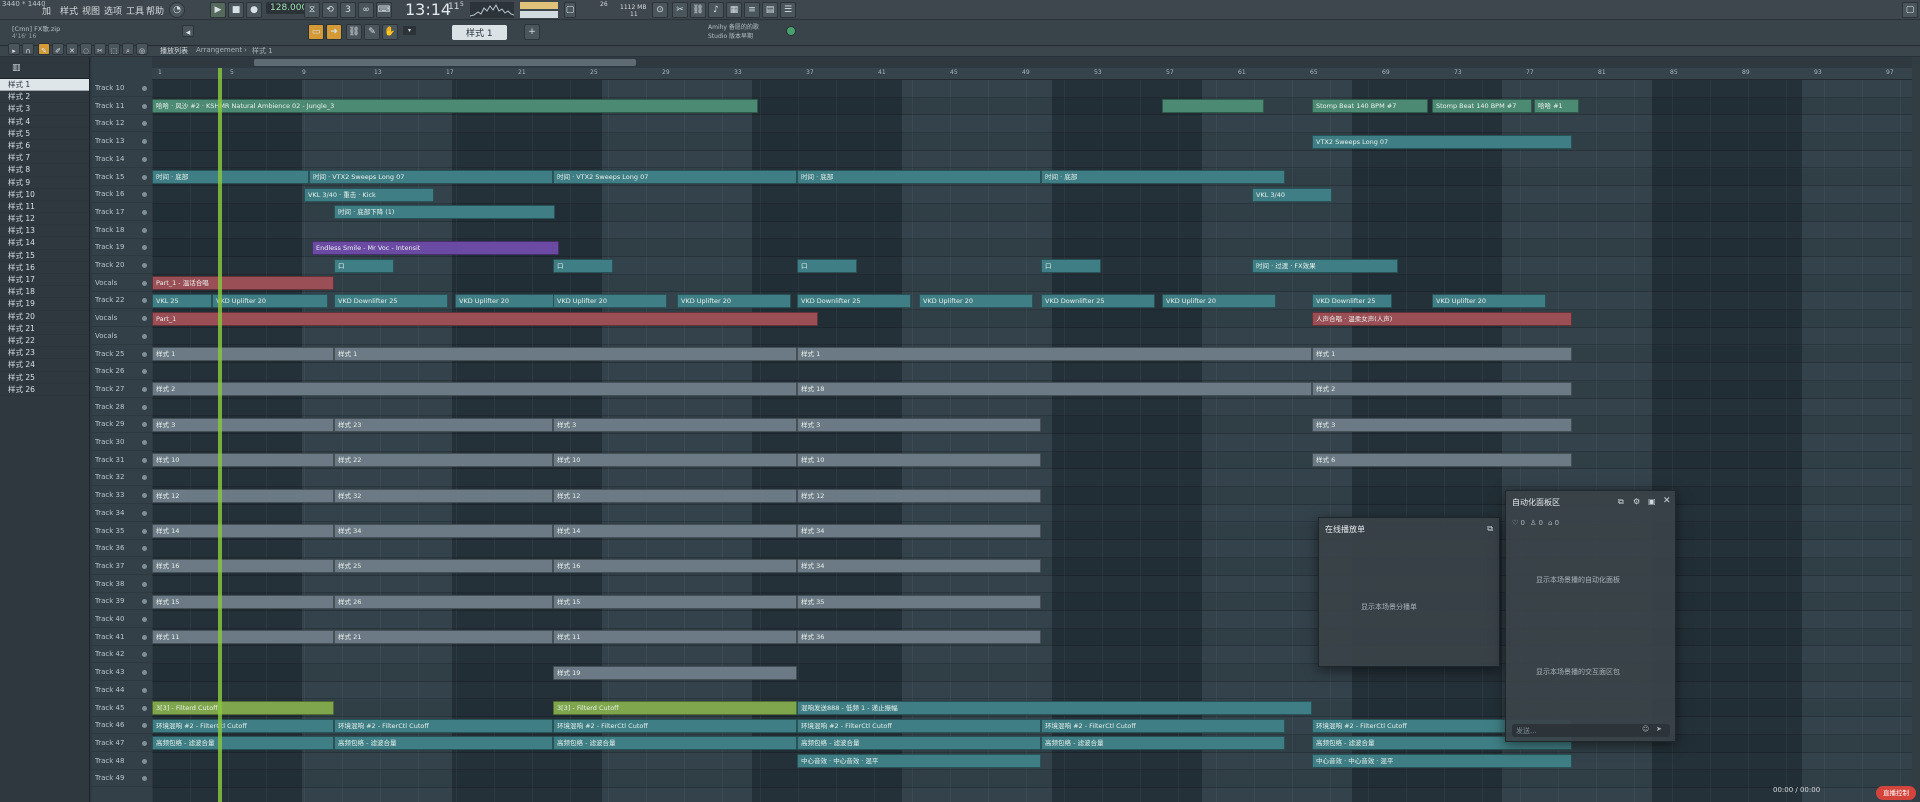  I want to click on track-header: Track 43, so click(122, 673).